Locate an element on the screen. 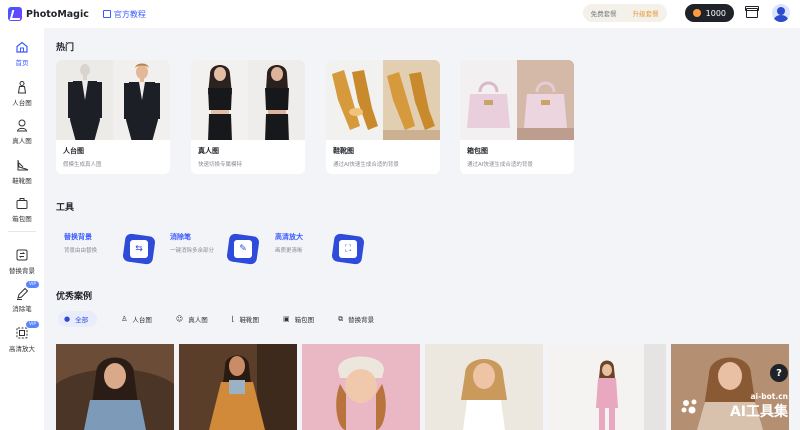  hot-card-real-person: 真人图 快速切换专属模特 is located at coordinates (248, 117).